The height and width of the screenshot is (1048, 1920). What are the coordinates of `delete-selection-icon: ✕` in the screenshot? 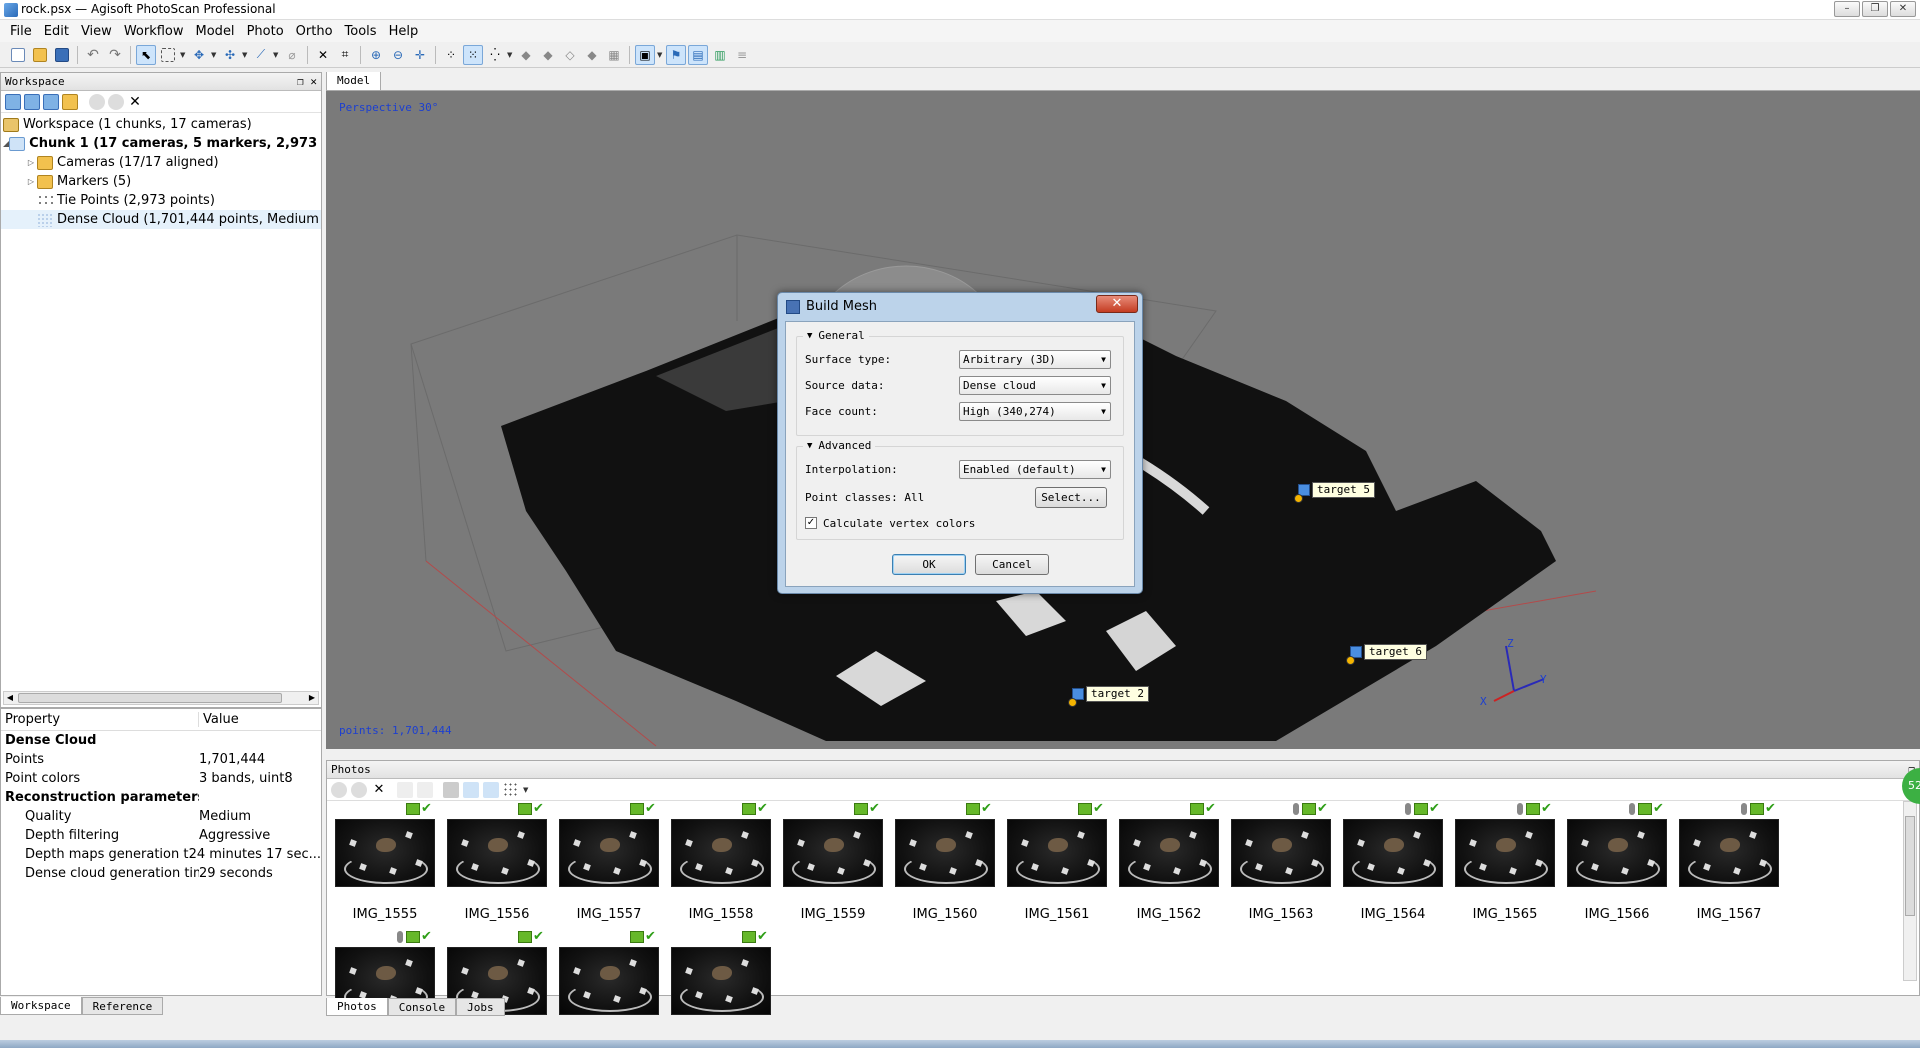 It's located at (323, 55).